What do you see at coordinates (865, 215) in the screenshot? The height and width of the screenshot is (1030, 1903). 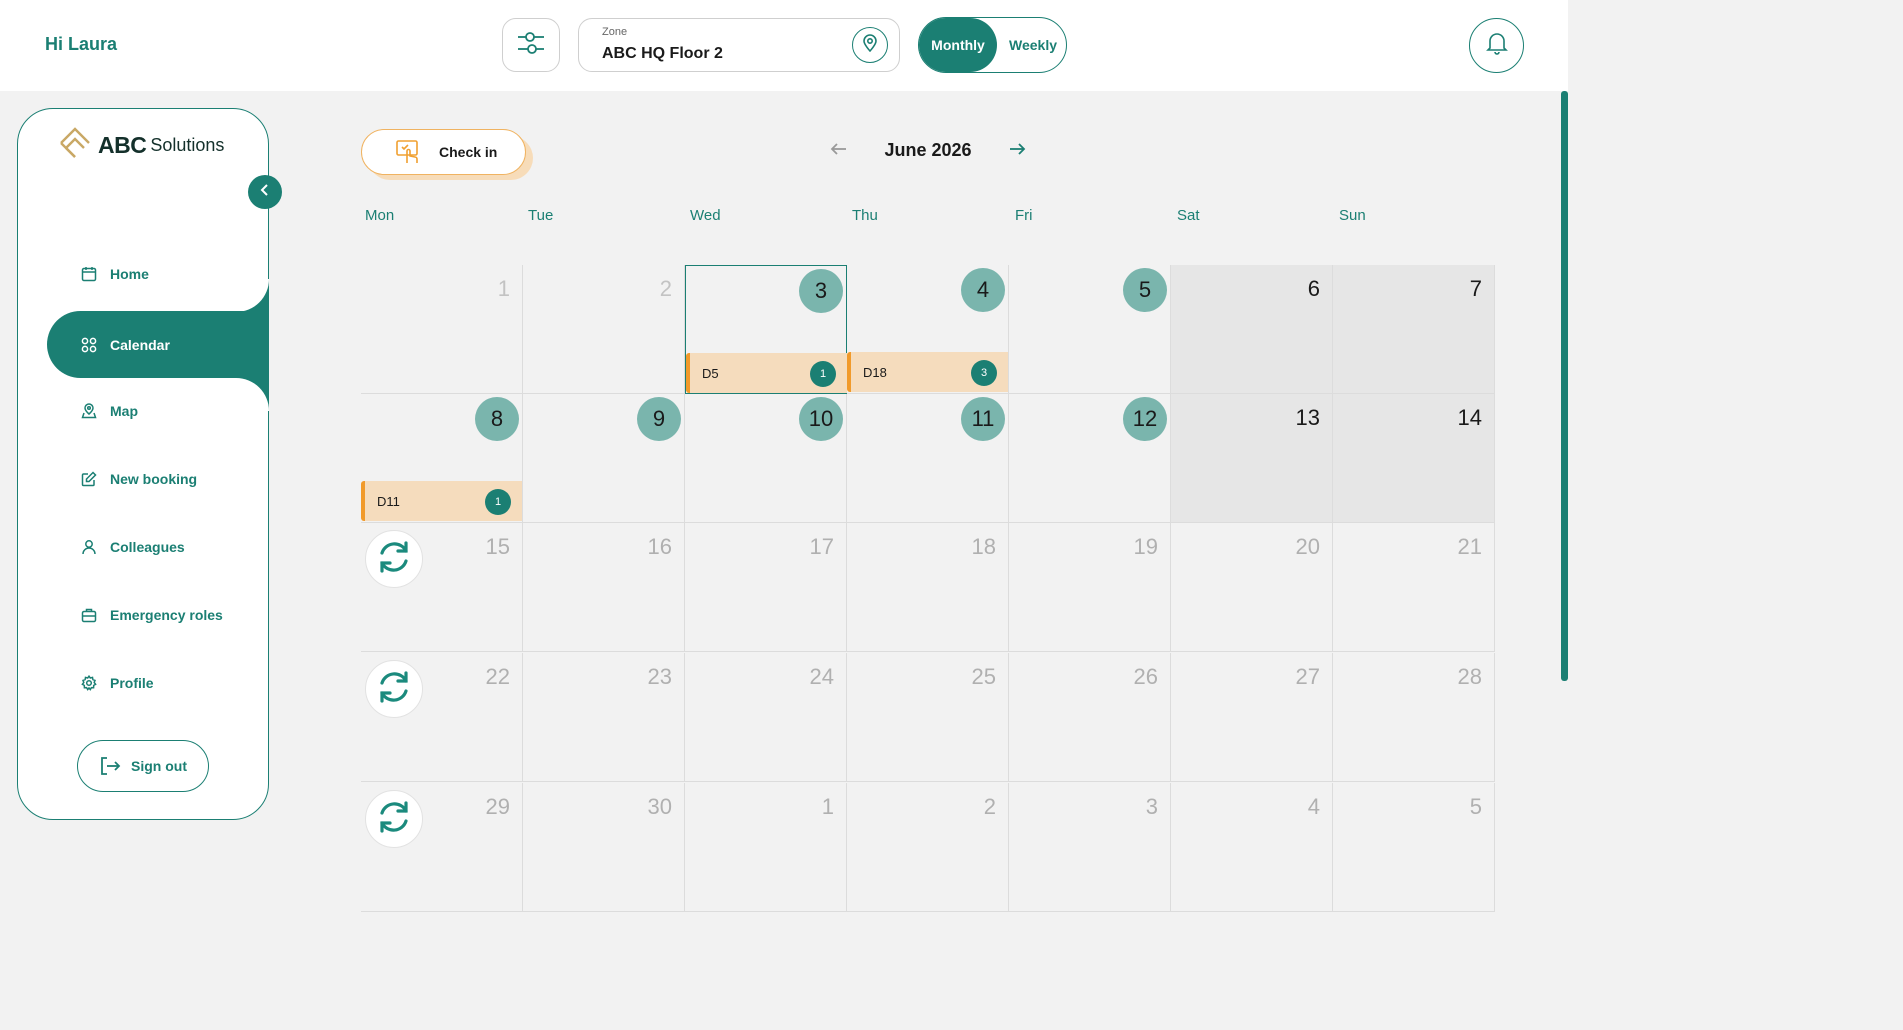 I see `weekday-header: Thu` at bounding box center [865, 215].